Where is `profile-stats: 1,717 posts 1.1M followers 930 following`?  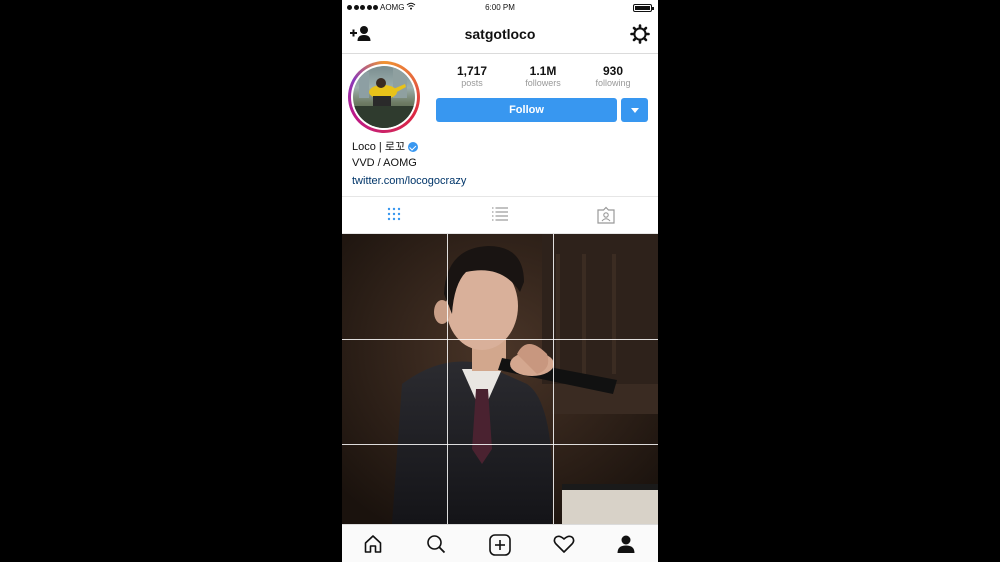 profile-stats: 1,717 posts 1.1M followers 930 following is located at coordinates (547, 78).